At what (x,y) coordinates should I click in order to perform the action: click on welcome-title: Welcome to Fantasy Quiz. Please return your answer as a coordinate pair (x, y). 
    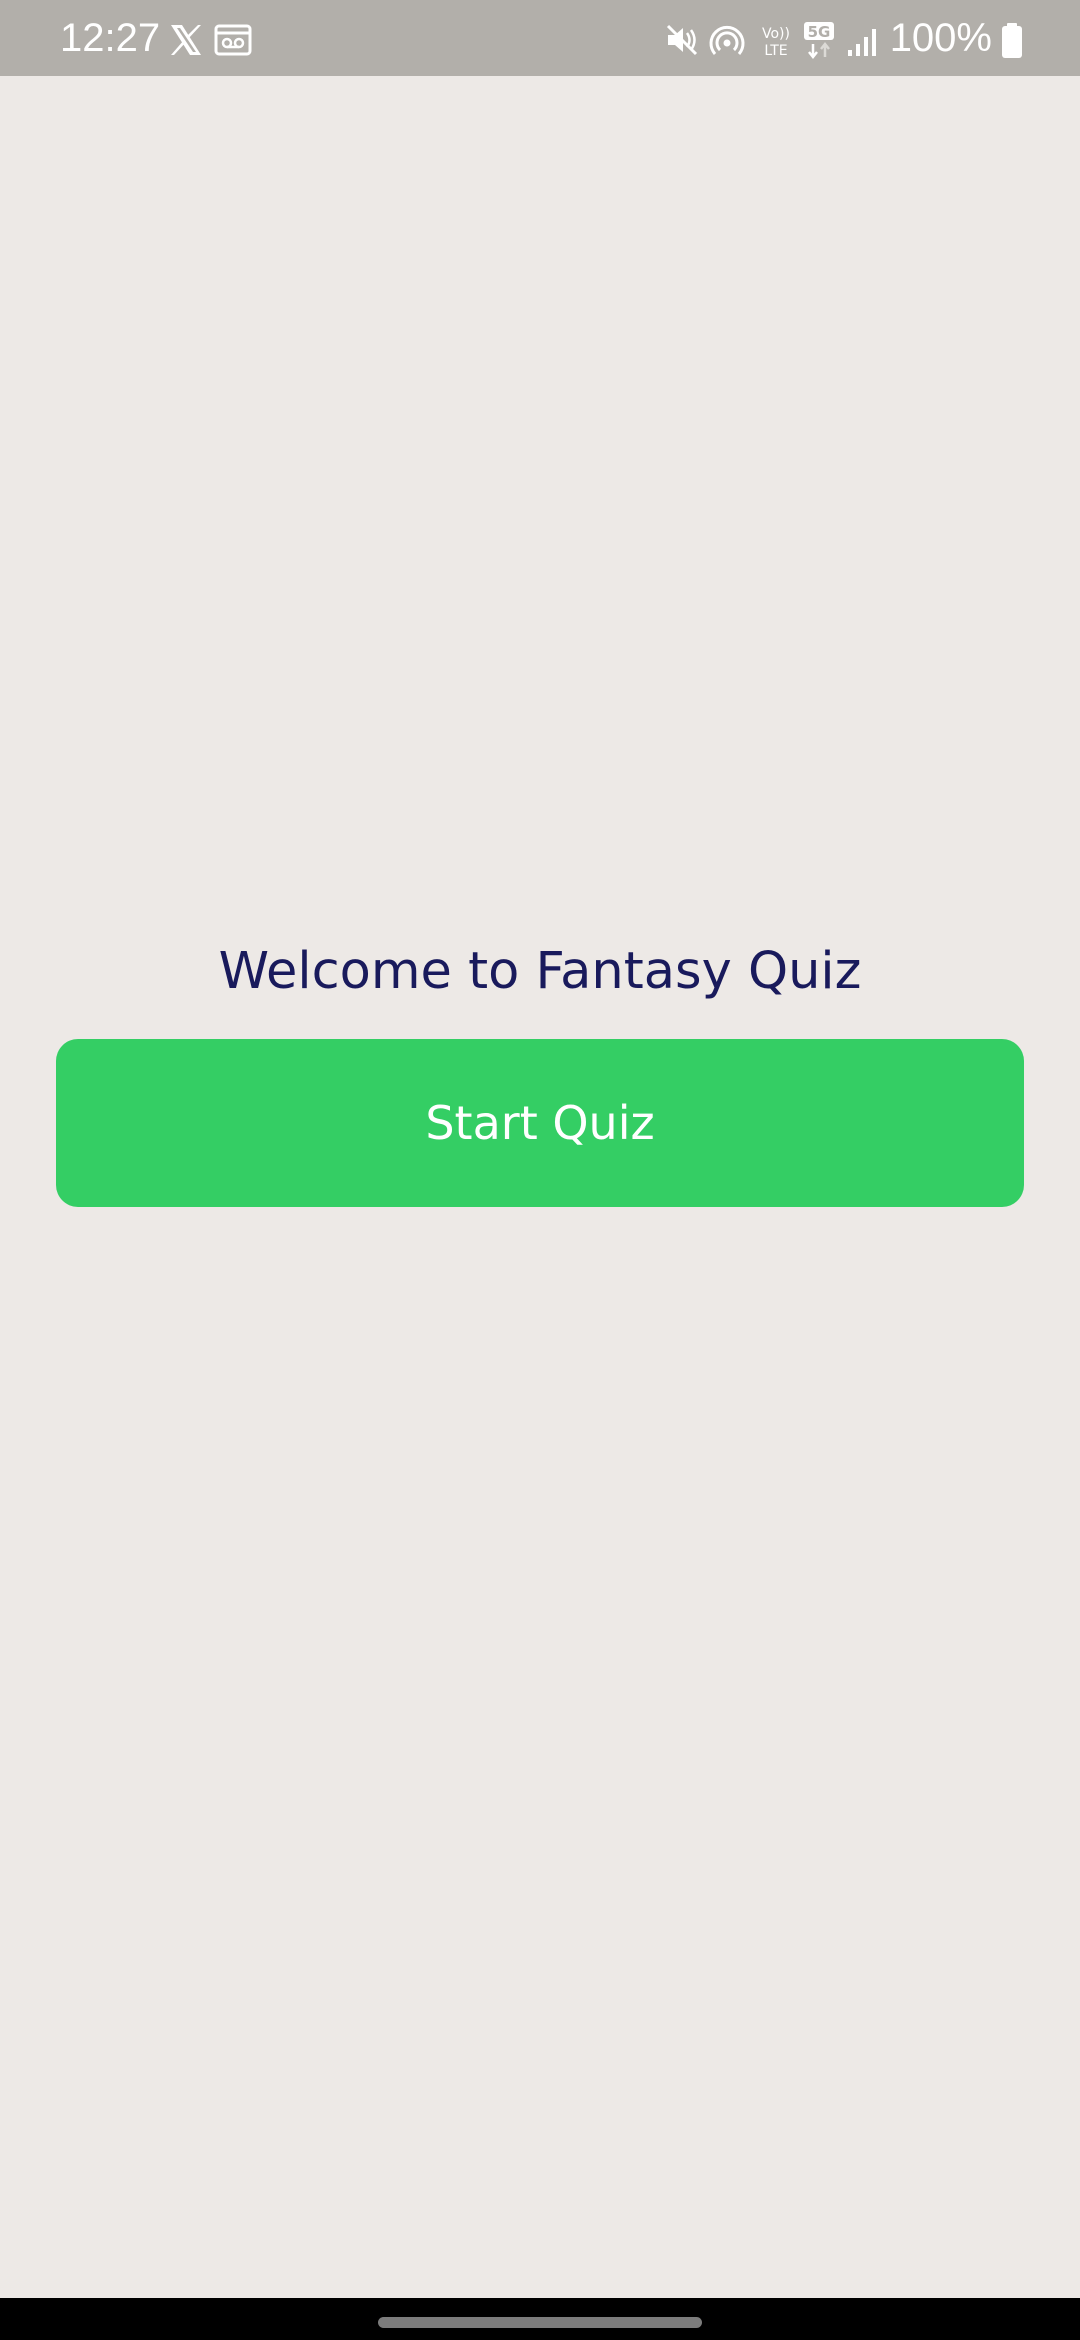
    Looking at the image, I should click on (540, 971).